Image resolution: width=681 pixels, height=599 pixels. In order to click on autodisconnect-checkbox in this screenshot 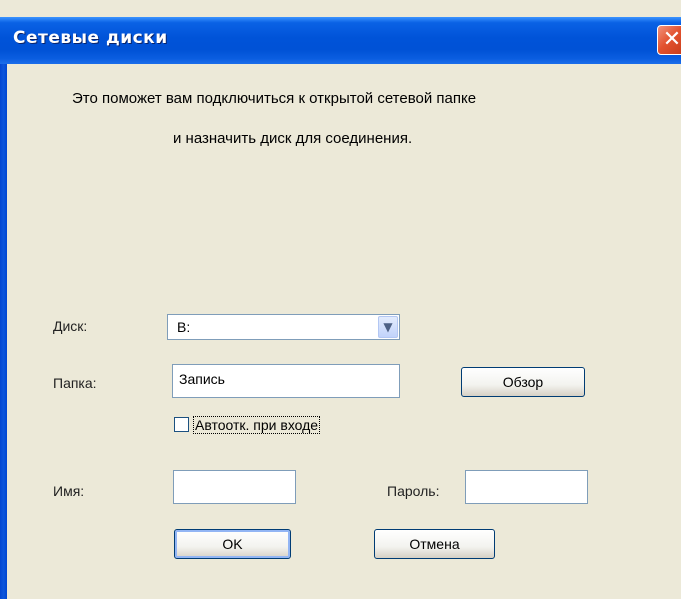, I will do `click(181, 424)`.